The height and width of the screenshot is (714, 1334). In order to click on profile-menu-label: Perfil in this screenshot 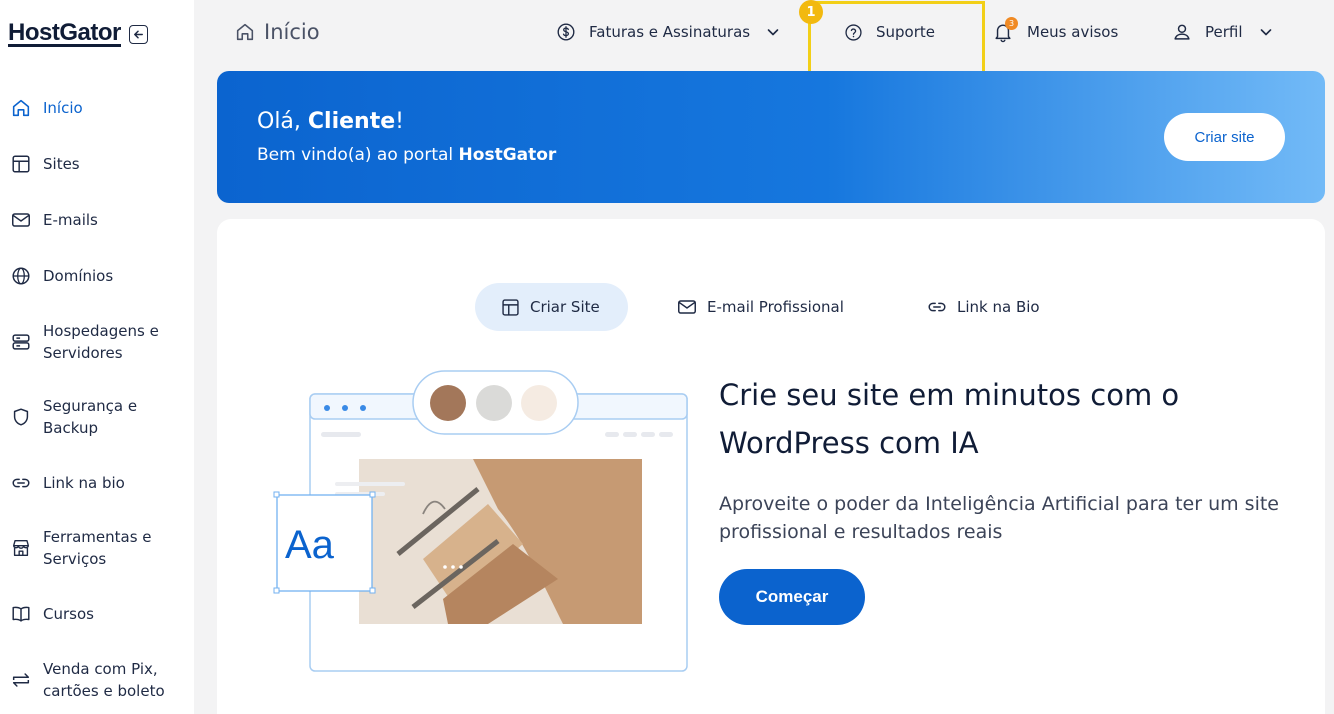, I will do `click(1224, 32)`.